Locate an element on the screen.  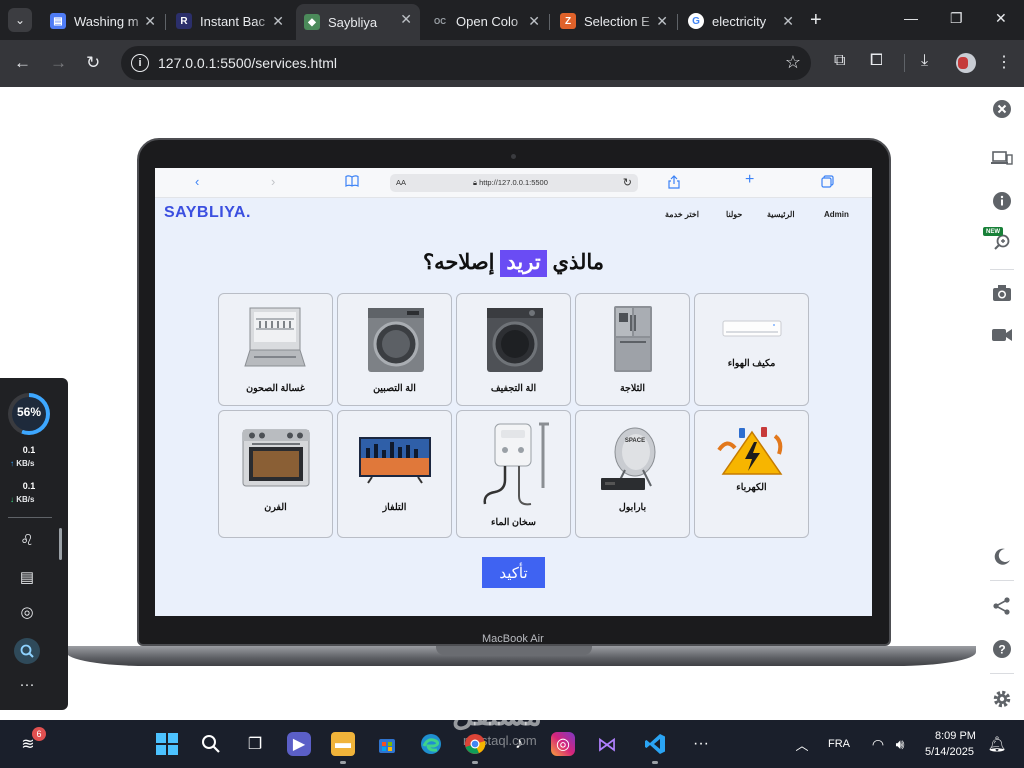
arrow-right-icon: → is located at coordinates (58, 62).